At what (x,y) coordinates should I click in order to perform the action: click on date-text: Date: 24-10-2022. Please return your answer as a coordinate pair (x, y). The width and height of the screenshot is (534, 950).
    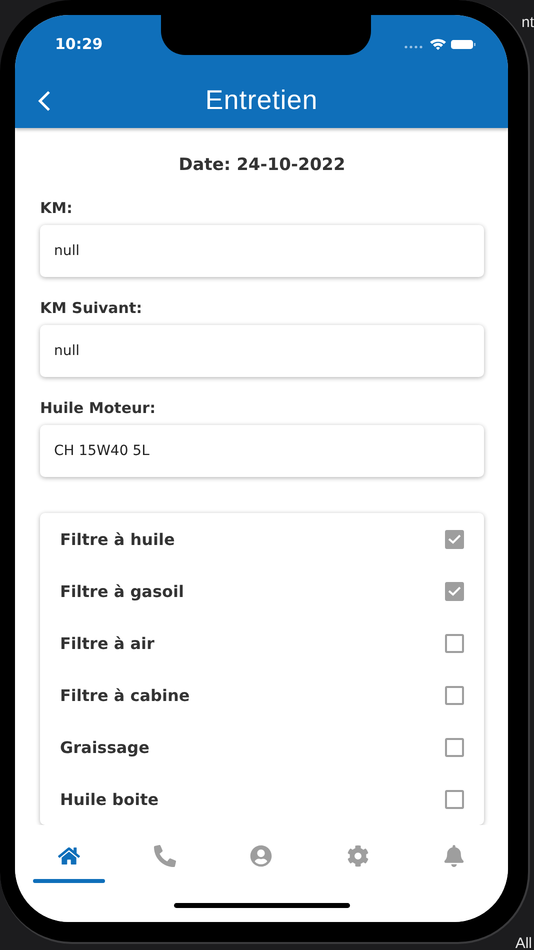
    Looking at the image, I should click on (262, 165).